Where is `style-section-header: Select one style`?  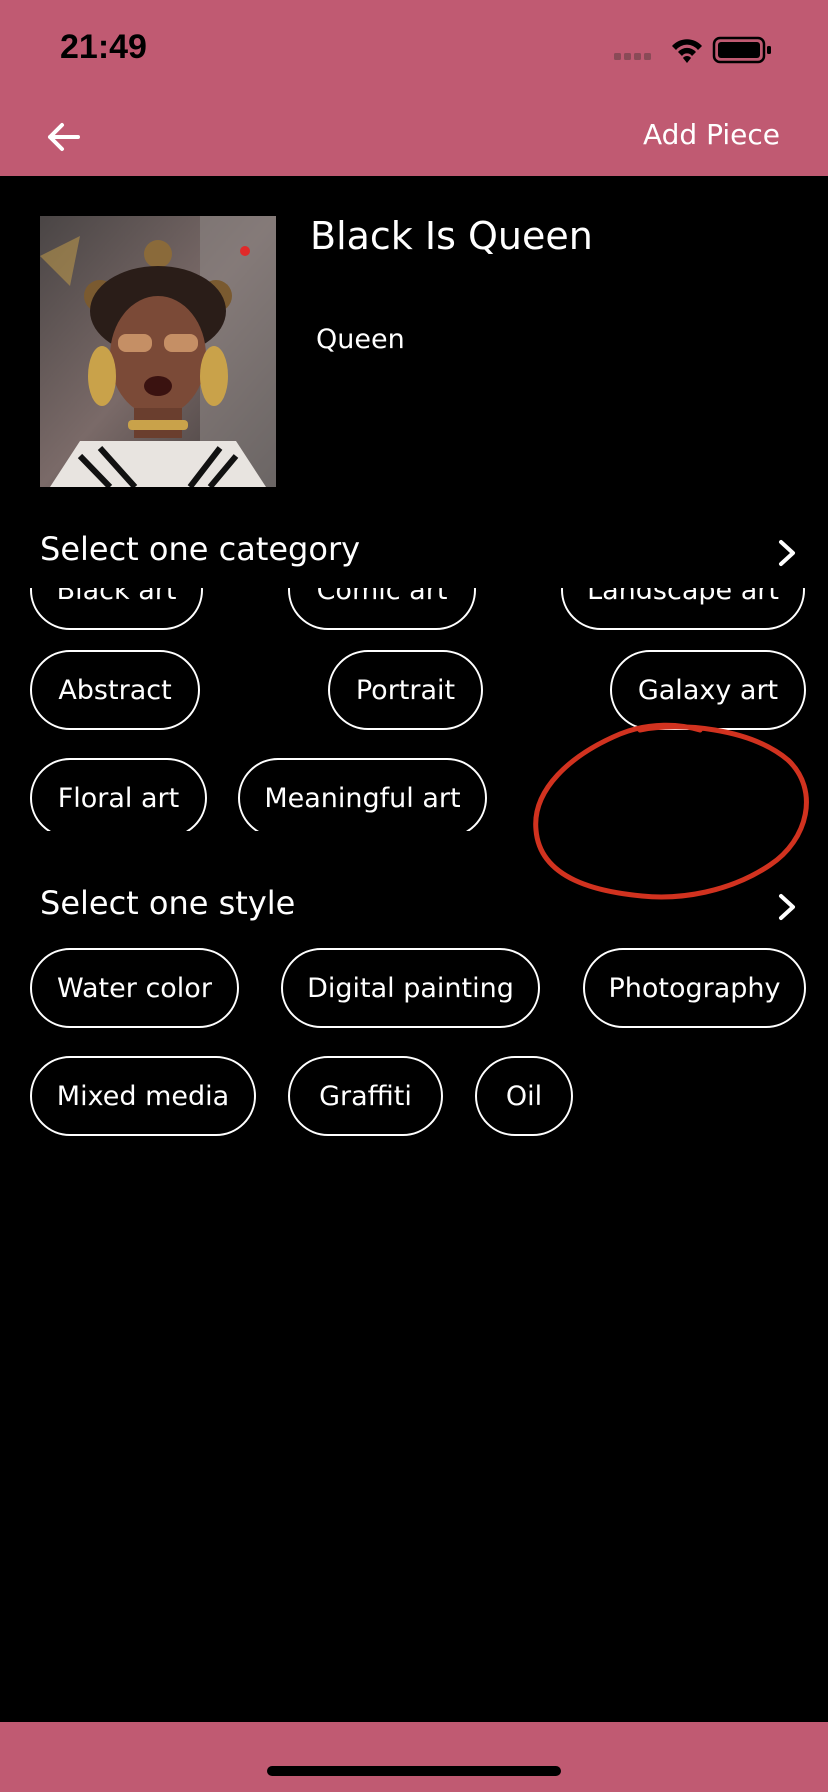 style-section-header: Select one style is located at coordinates (420, 909).